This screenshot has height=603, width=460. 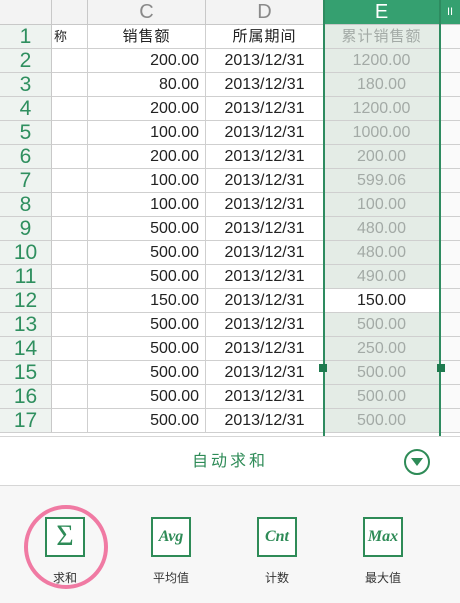 I want to click on row-number: 10, so click(x=26, y=253).